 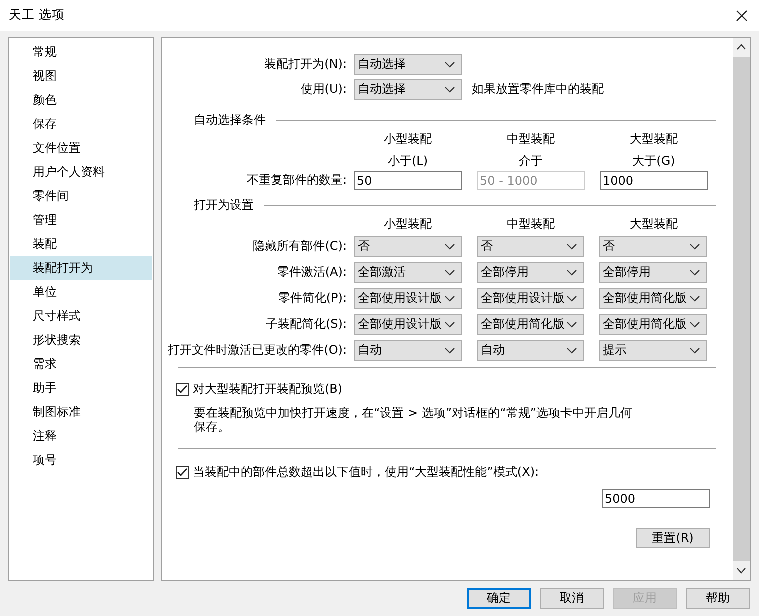 I want to click on checkbox-label: 当装配中的部件总数超出以下值时，使用“大型装配性能”模式(X):, so click(x=366, y=472).